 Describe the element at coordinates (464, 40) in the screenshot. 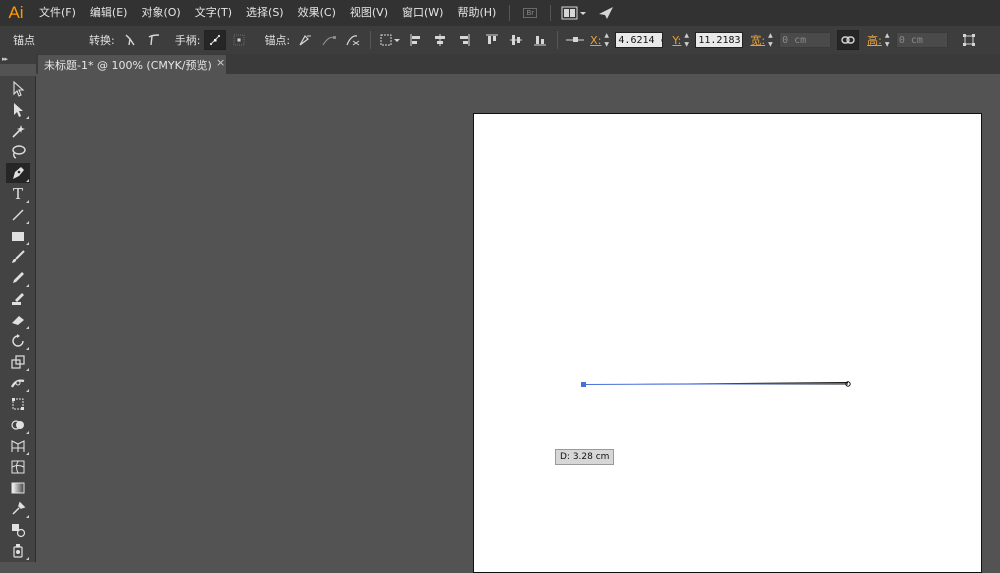

I see `align-right-button` at that location.